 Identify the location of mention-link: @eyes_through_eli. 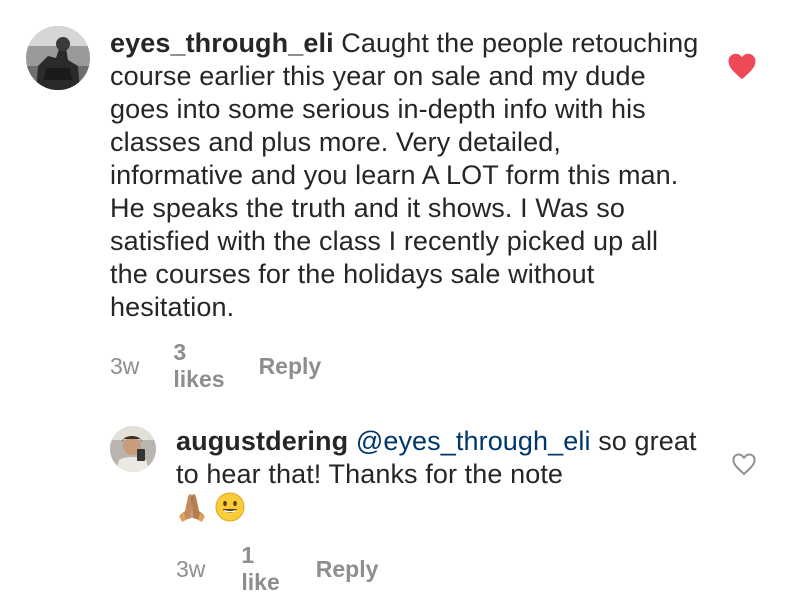
(473, 441).